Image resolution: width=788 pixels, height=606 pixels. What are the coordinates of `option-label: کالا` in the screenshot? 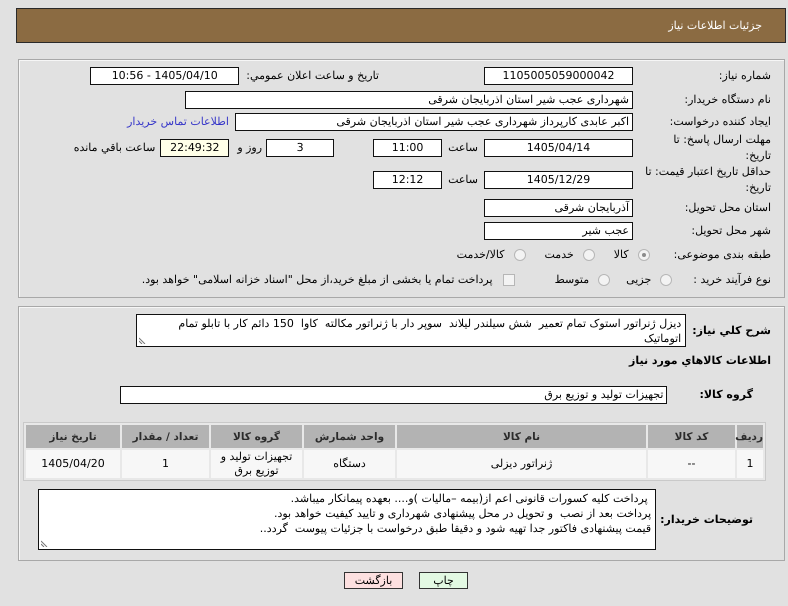 It's located at (621, 255).